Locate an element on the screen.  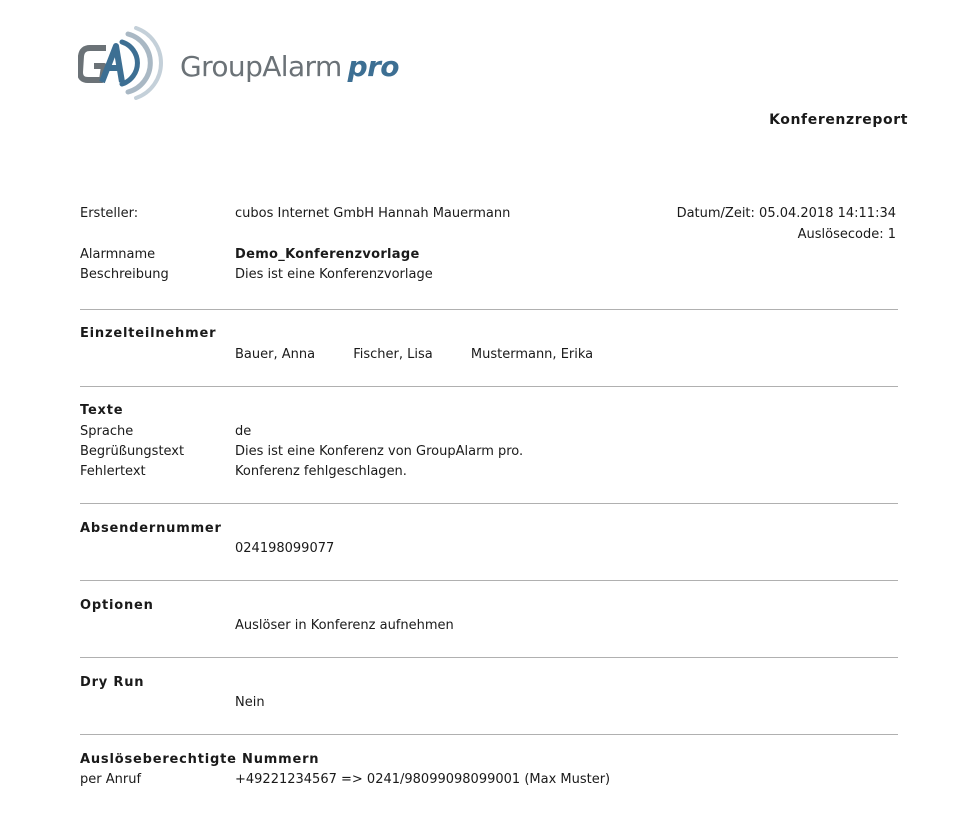
authorized-numbers-heading: Auslöseberechtigte Nummern is located at coordinates (200, 759).